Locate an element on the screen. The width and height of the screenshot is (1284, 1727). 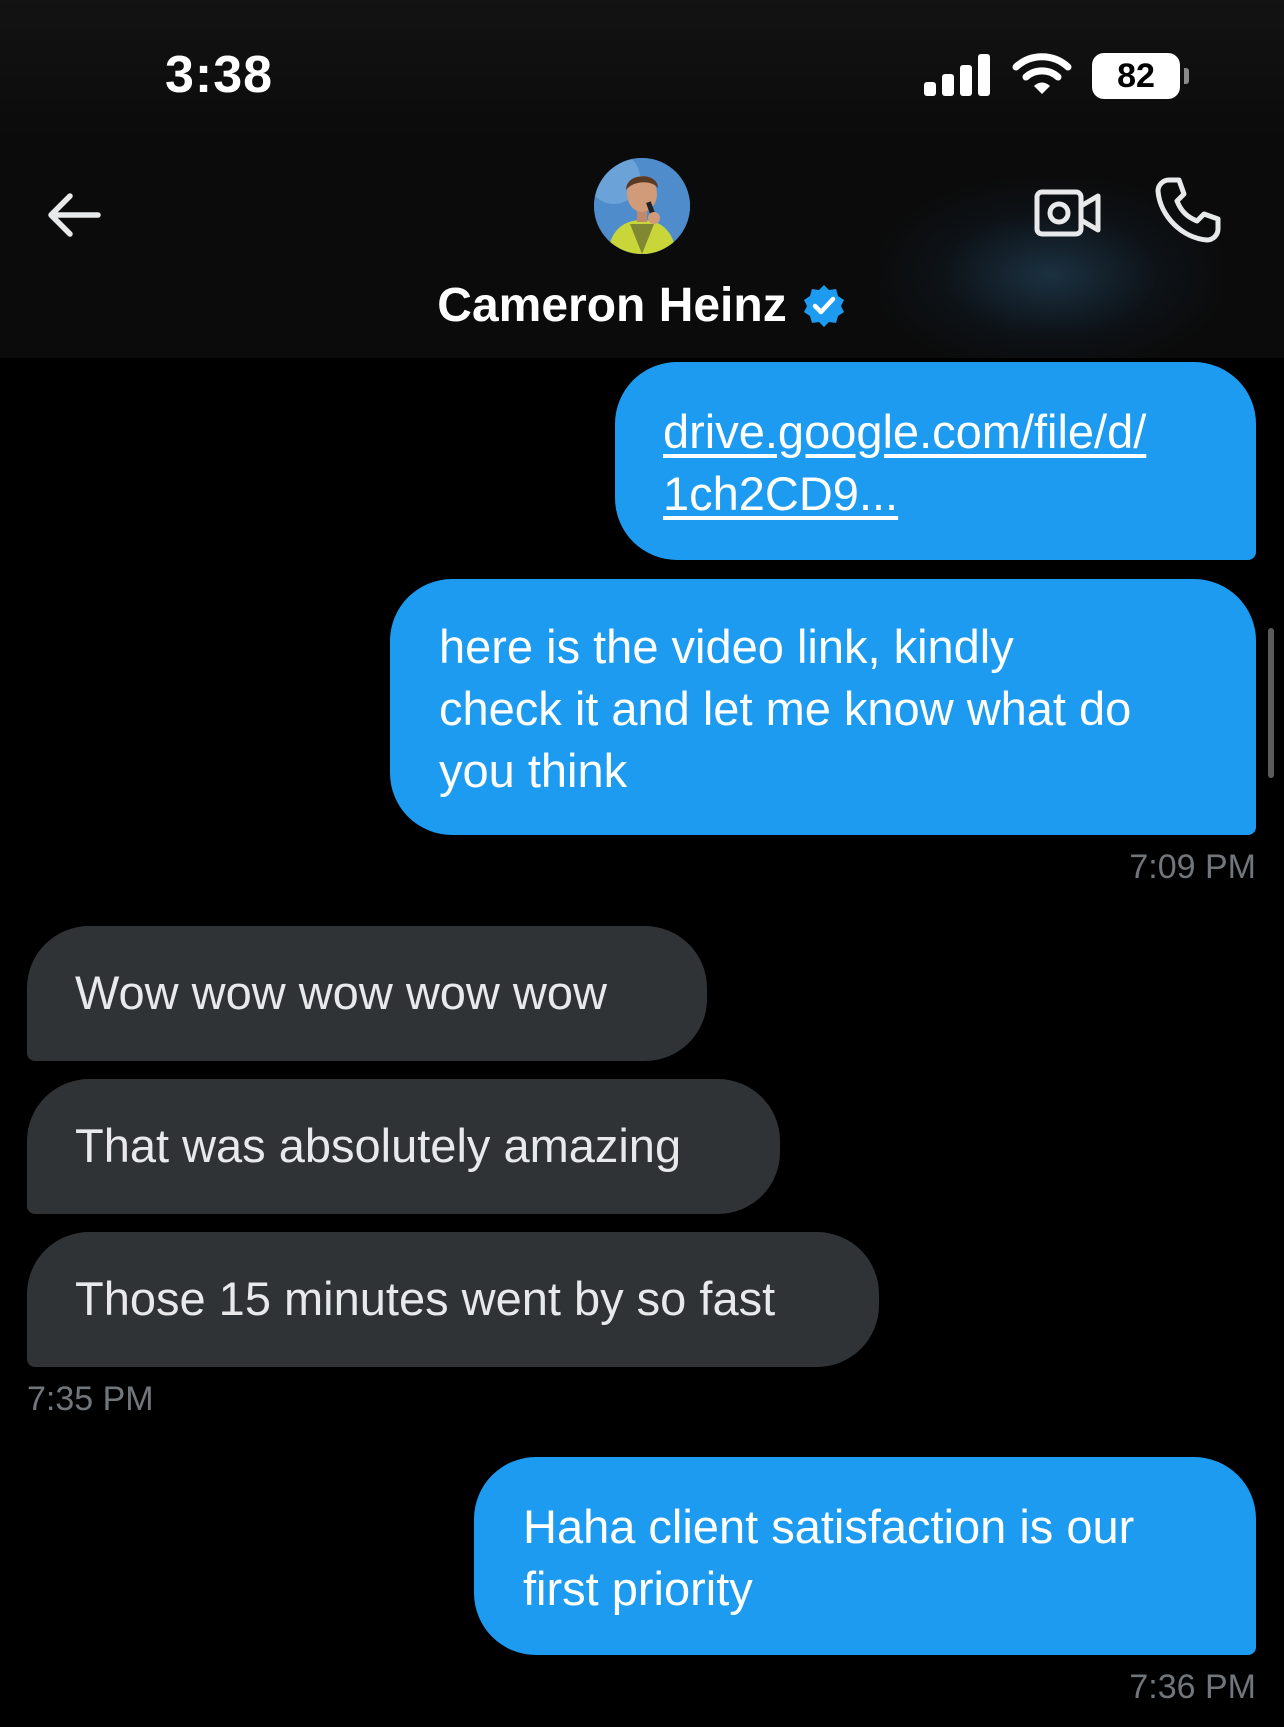
wifi-icon is located at coordinates (1042, 73).